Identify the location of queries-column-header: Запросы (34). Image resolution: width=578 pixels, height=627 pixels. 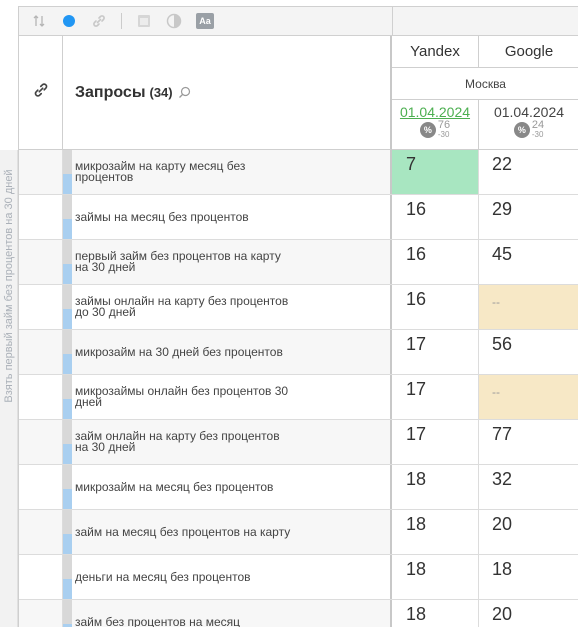
(227, 93).